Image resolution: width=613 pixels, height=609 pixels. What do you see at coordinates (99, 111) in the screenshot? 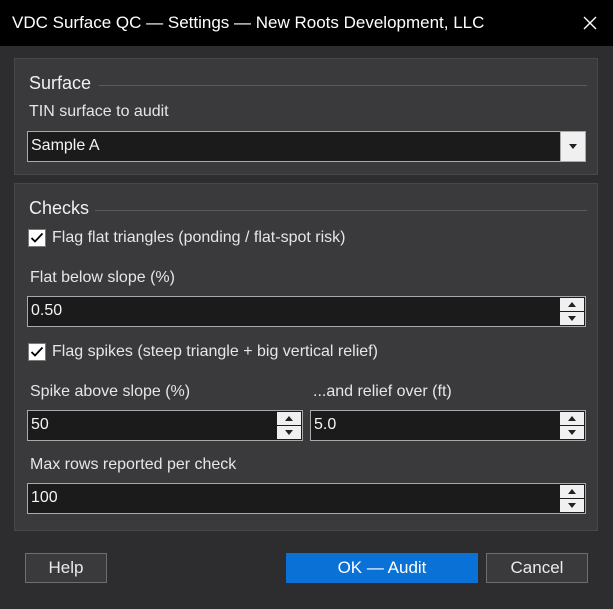
I see `surface-label: TIN surface to audit` at bounding box center [99, 111].